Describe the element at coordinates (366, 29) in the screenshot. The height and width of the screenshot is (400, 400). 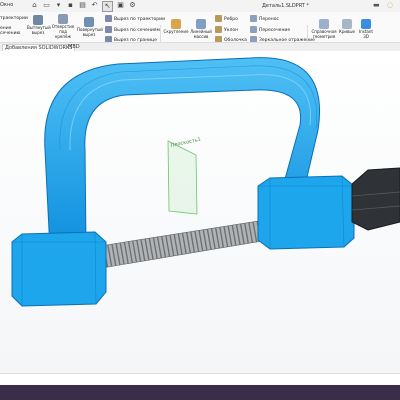
I see `instant3d-button: Instant 3D` at that location.